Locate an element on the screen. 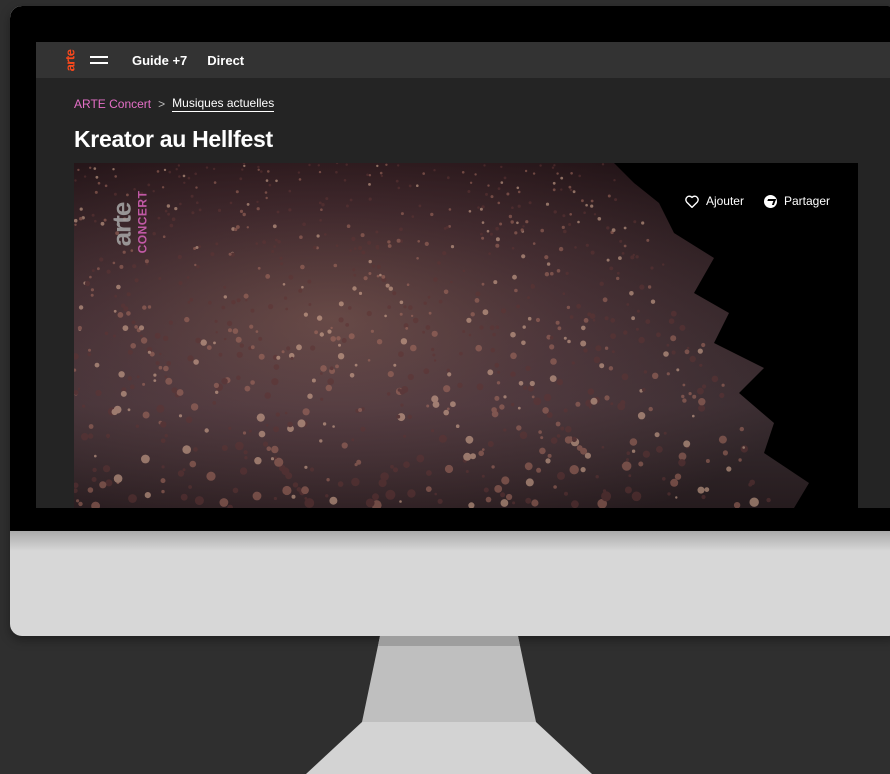 This screenshot has width=890, height=774. arte-logo: arte is located at coordinates (70, 60).